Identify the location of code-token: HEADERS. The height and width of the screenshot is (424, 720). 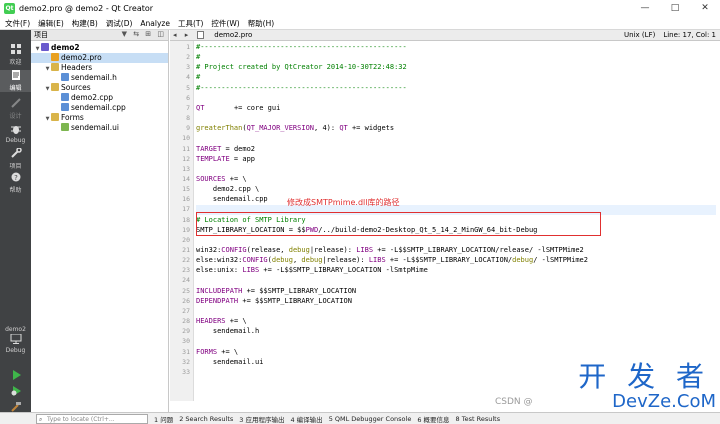
(211, 321).